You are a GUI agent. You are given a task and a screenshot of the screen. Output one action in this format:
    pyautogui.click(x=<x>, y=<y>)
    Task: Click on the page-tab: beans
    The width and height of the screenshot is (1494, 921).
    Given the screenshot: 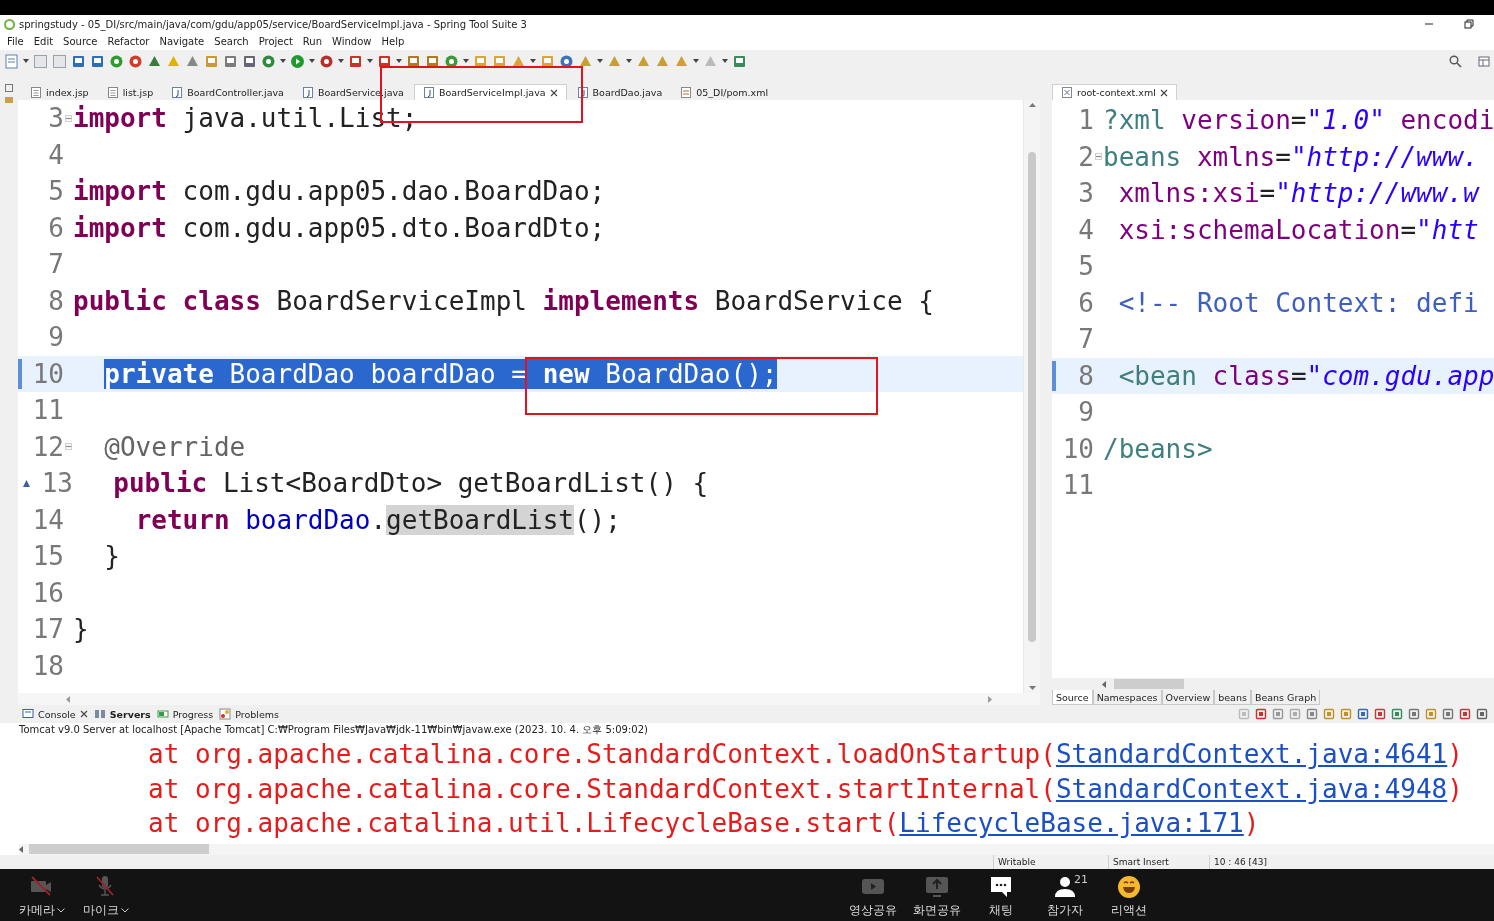 What is the action you would take?
    pyautogui.click(x=1232, y=697)
    